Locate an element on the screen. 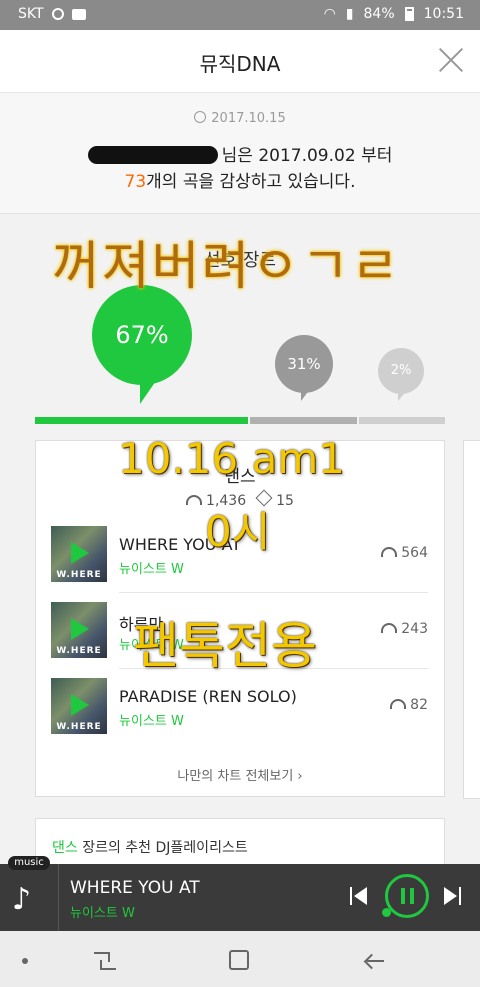  summary-date-row: 2017.10.15 is located at coordinates (240, 118).